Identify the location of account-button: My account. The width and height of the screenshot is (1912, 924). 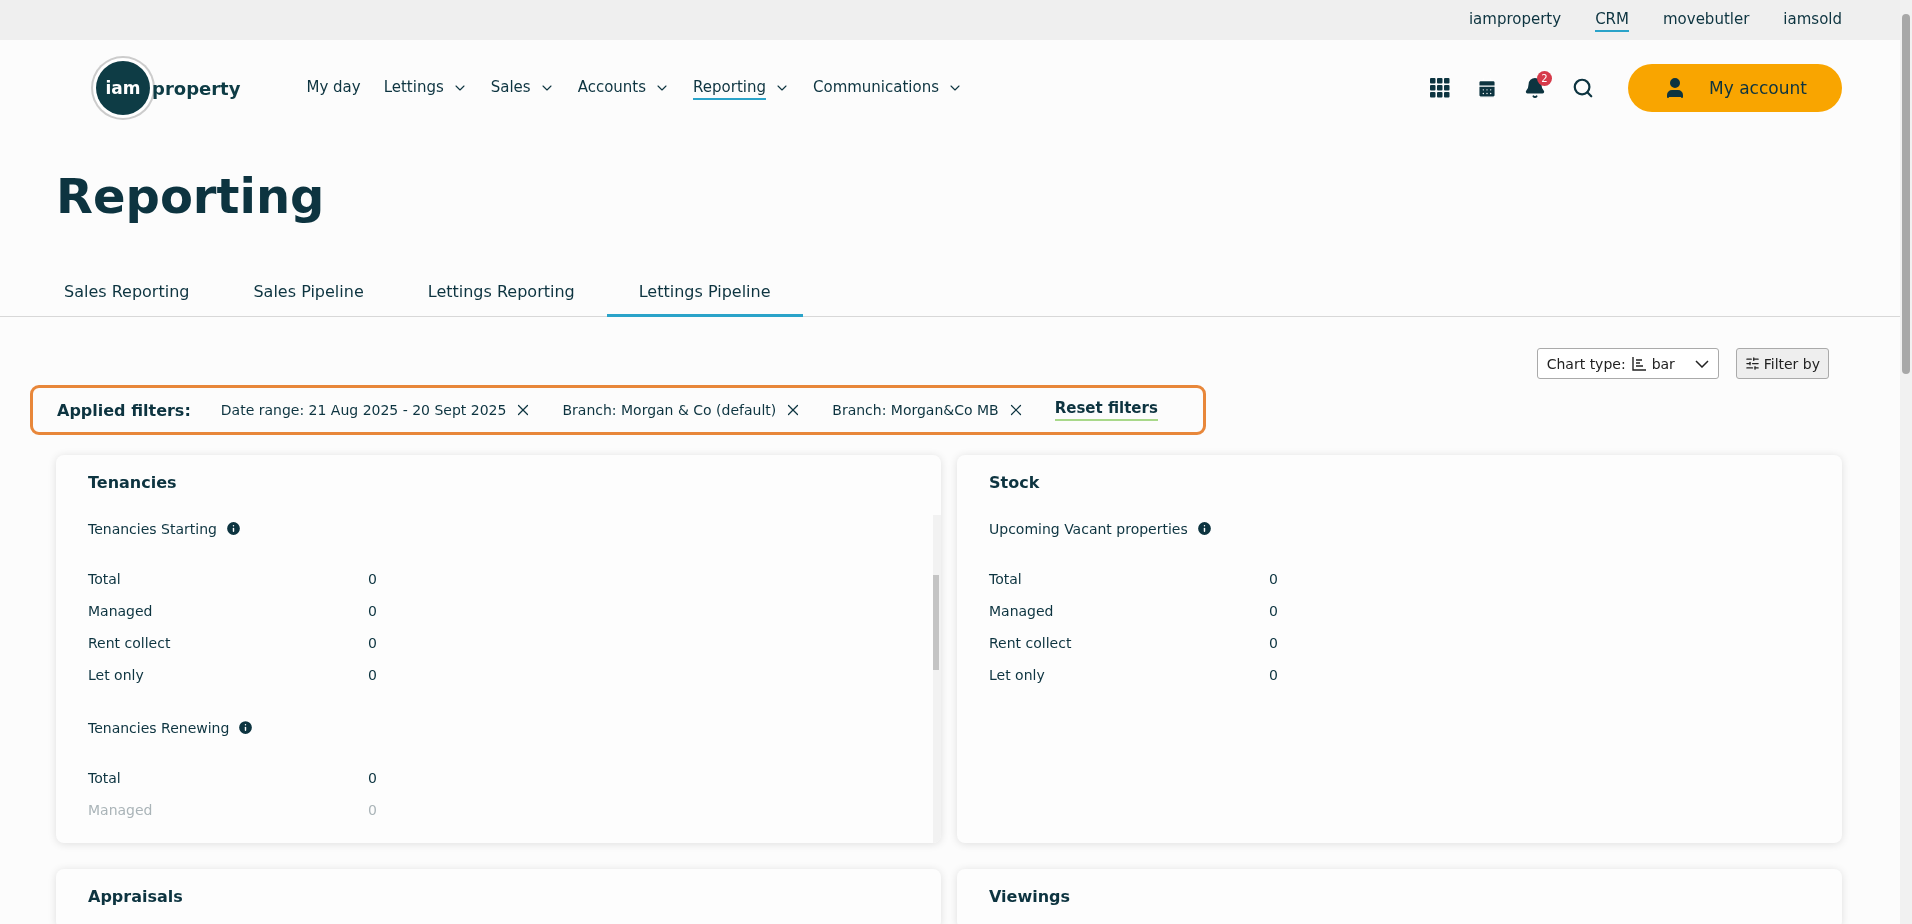
(1735, 88).